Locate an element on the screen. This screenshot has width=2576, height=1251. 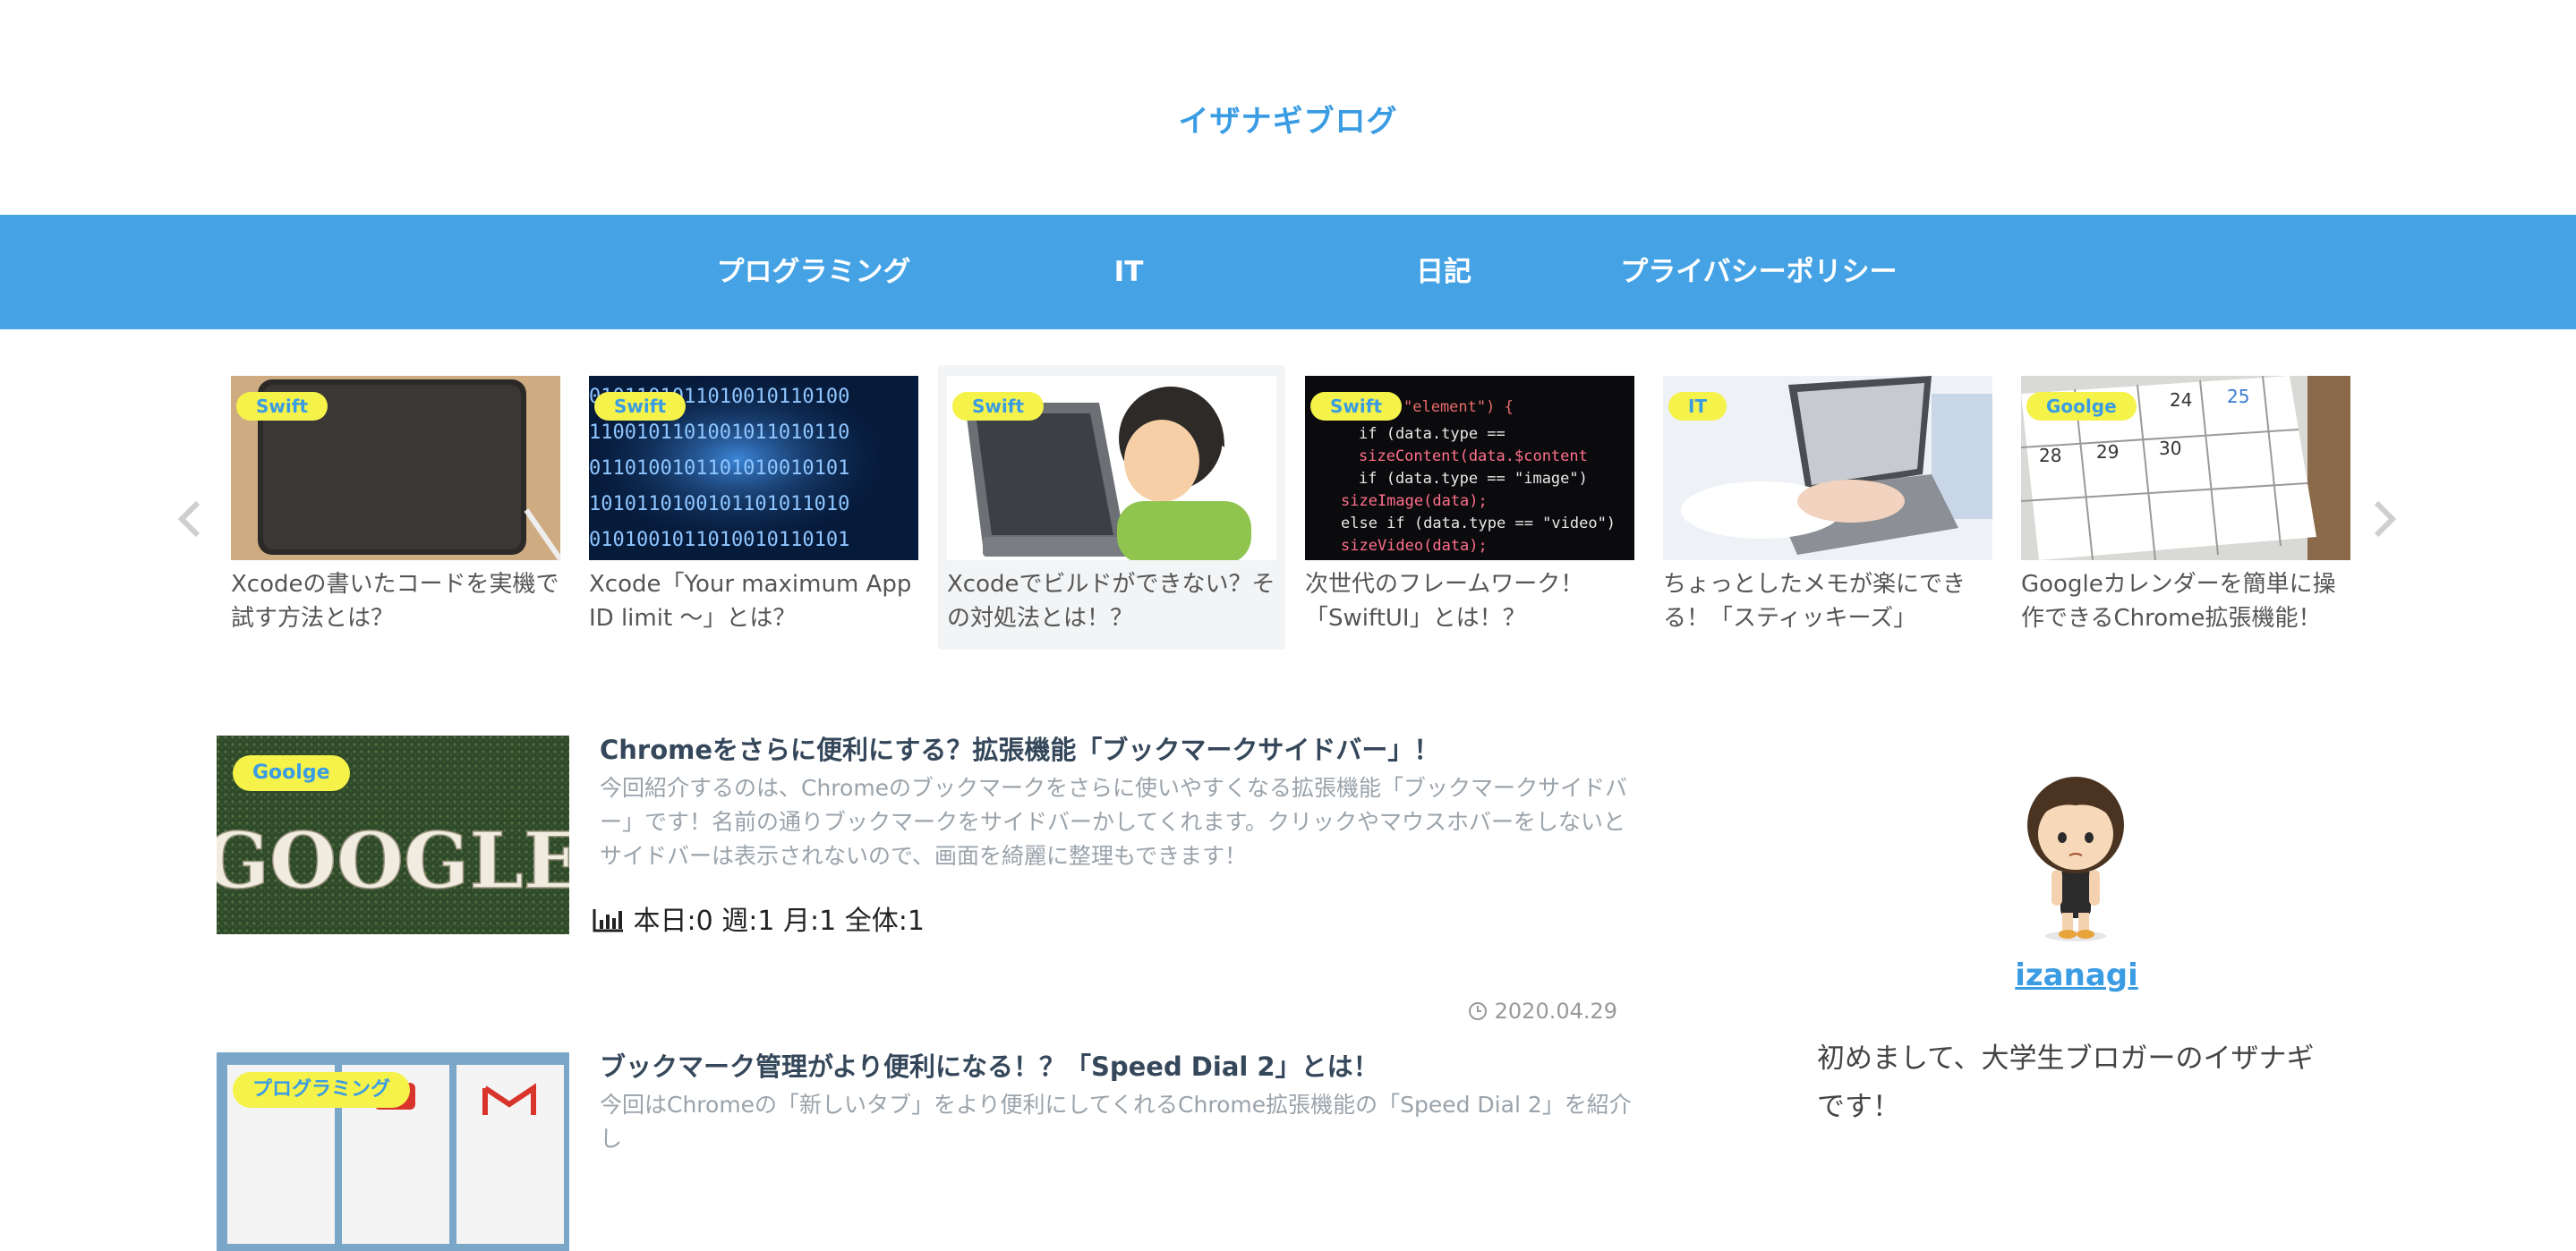
chevron-right-icon is located at coordinates (2383, 518).